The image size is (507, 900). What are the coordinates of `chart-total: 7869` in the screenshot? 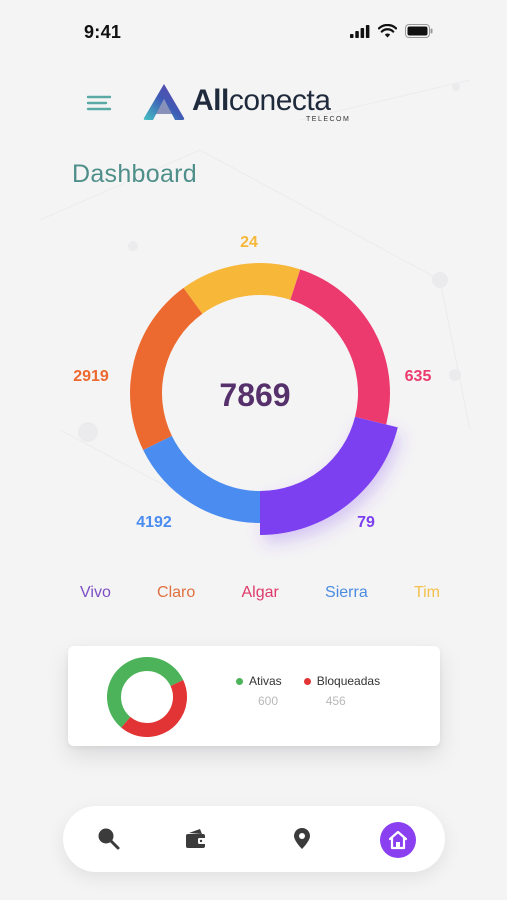 It's located at (254, 395).